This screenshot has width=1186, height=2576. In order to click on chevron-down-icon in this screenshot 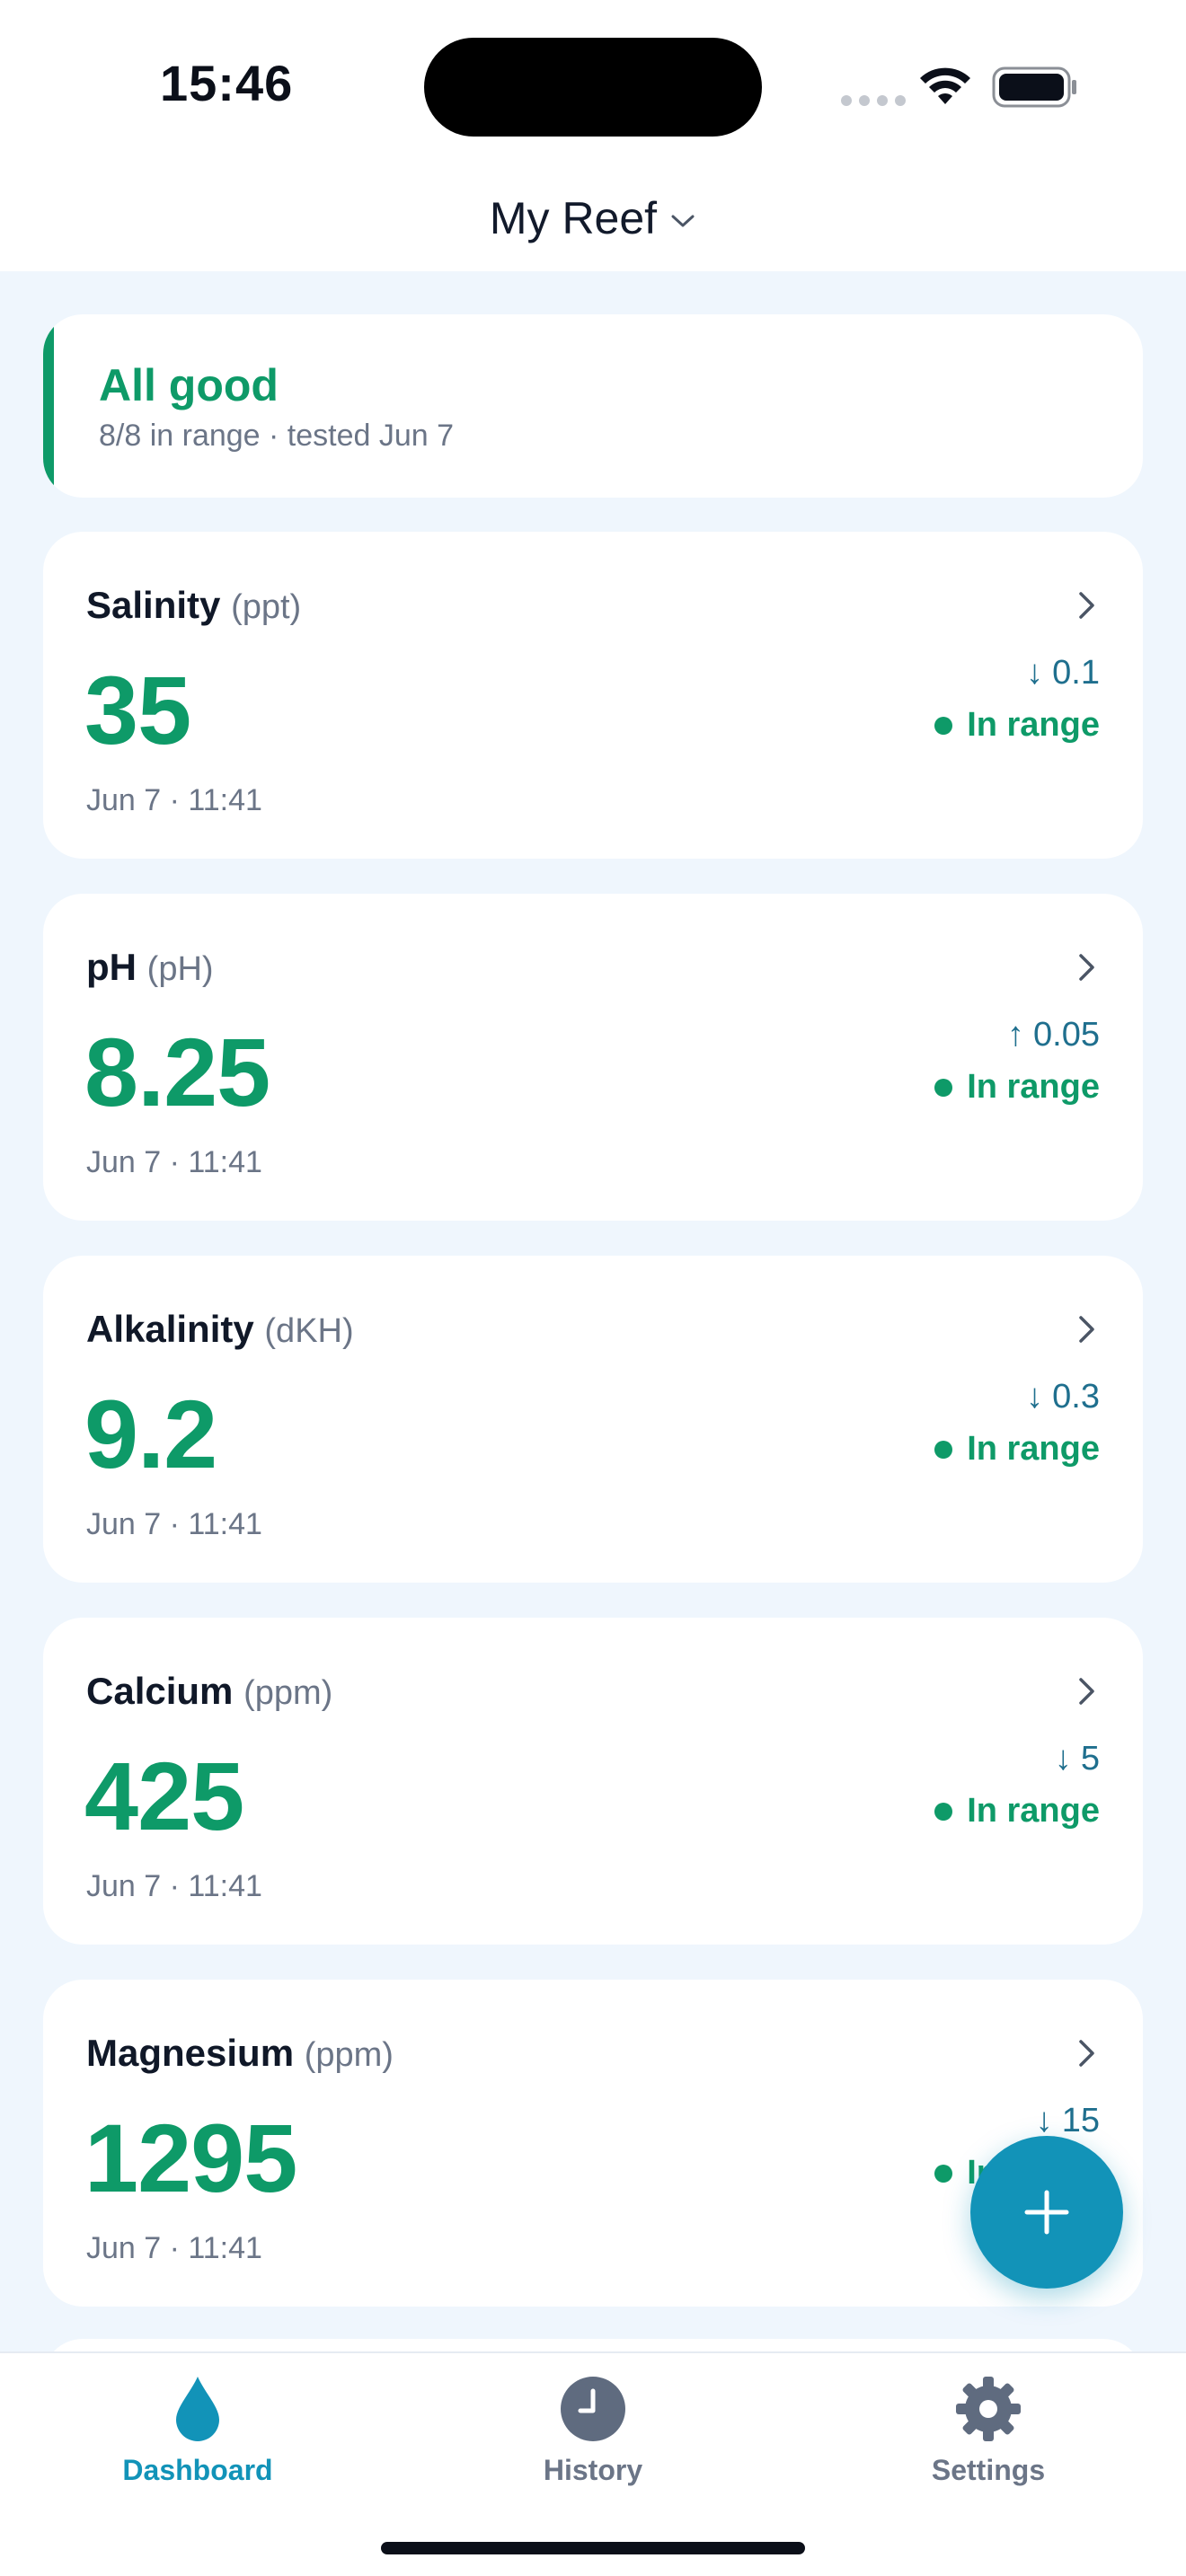, I will do `click(683, 221)`.